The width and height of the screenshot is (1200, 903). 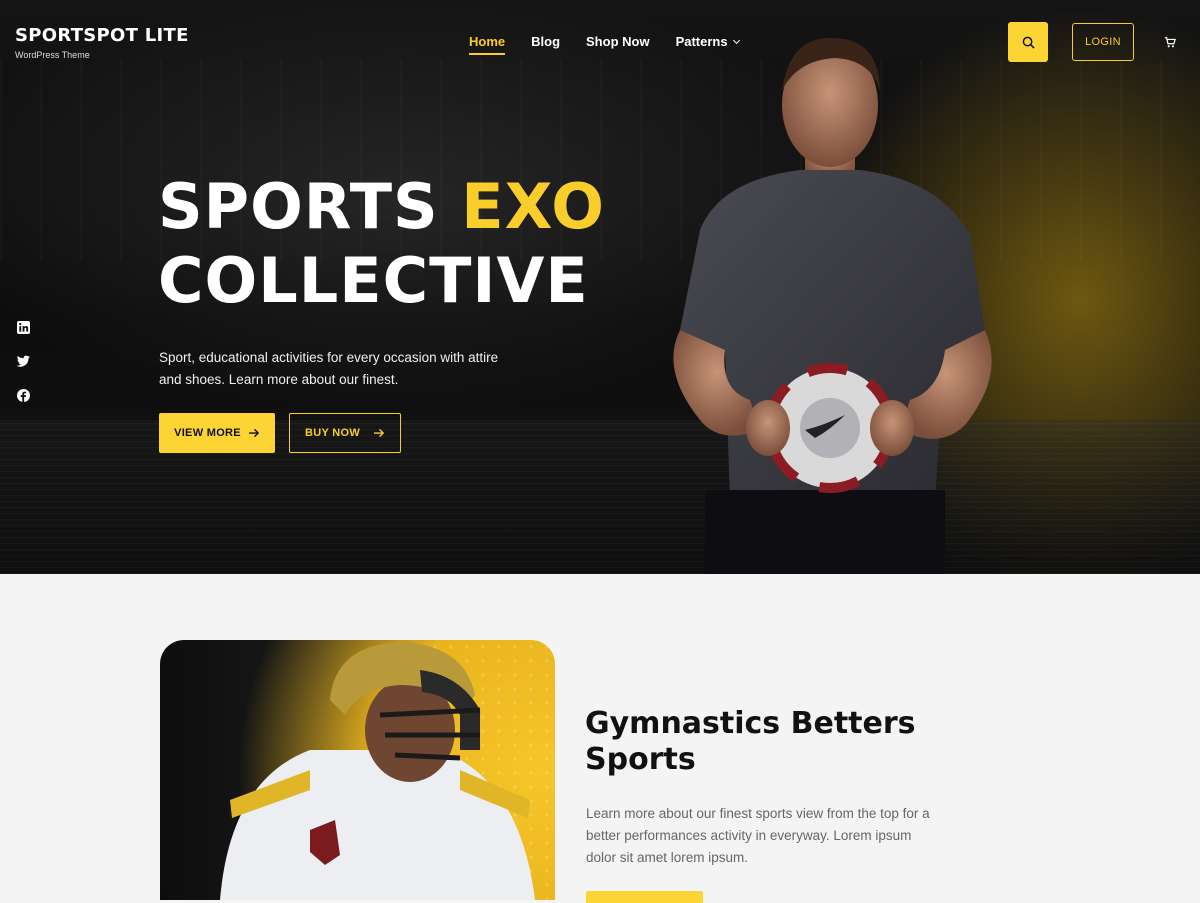 I want to click on nav-item-blog: Blog, so click(x=545, y=44).